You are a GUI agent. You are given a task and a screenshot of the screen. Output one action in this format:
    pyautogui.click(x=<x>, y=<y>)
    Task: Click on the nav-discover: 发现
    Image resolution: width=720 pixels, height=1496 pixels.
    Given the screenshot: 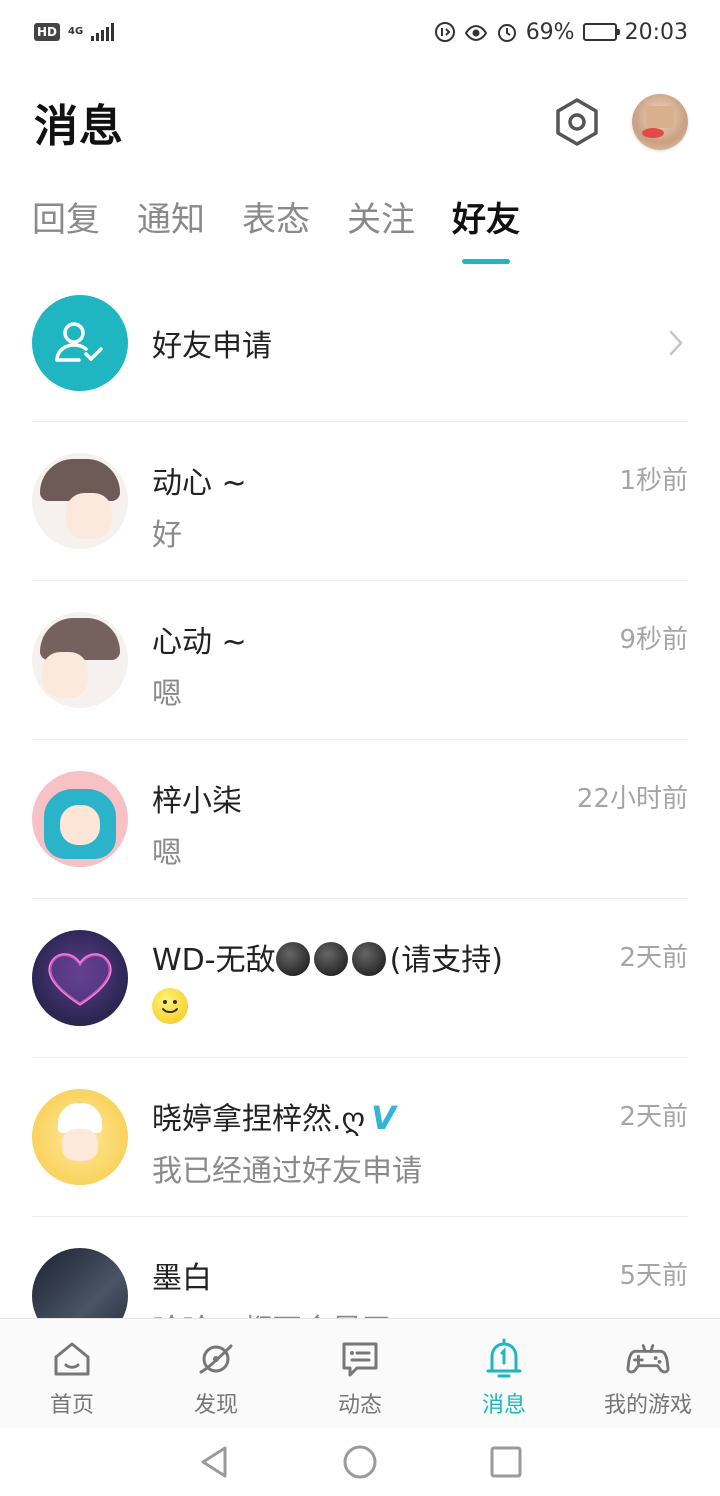 What is the action you would take?
    pyautogui.click(x=216, y=1373)
    